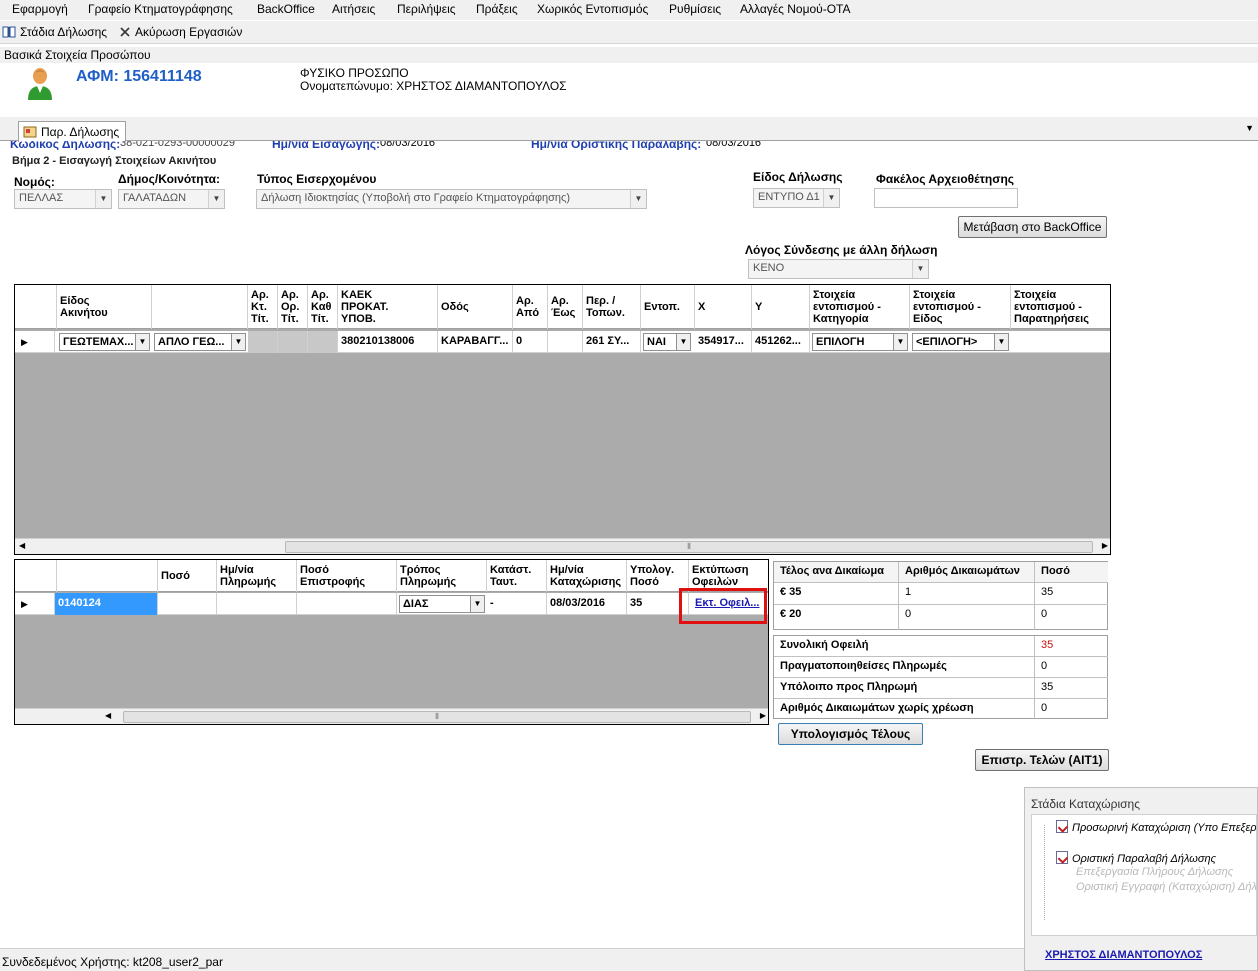  Describe the element at coordinates (667, 342) in the screenshot. I see `entop-cell-select: ΝΑΙ ▼` at that location.